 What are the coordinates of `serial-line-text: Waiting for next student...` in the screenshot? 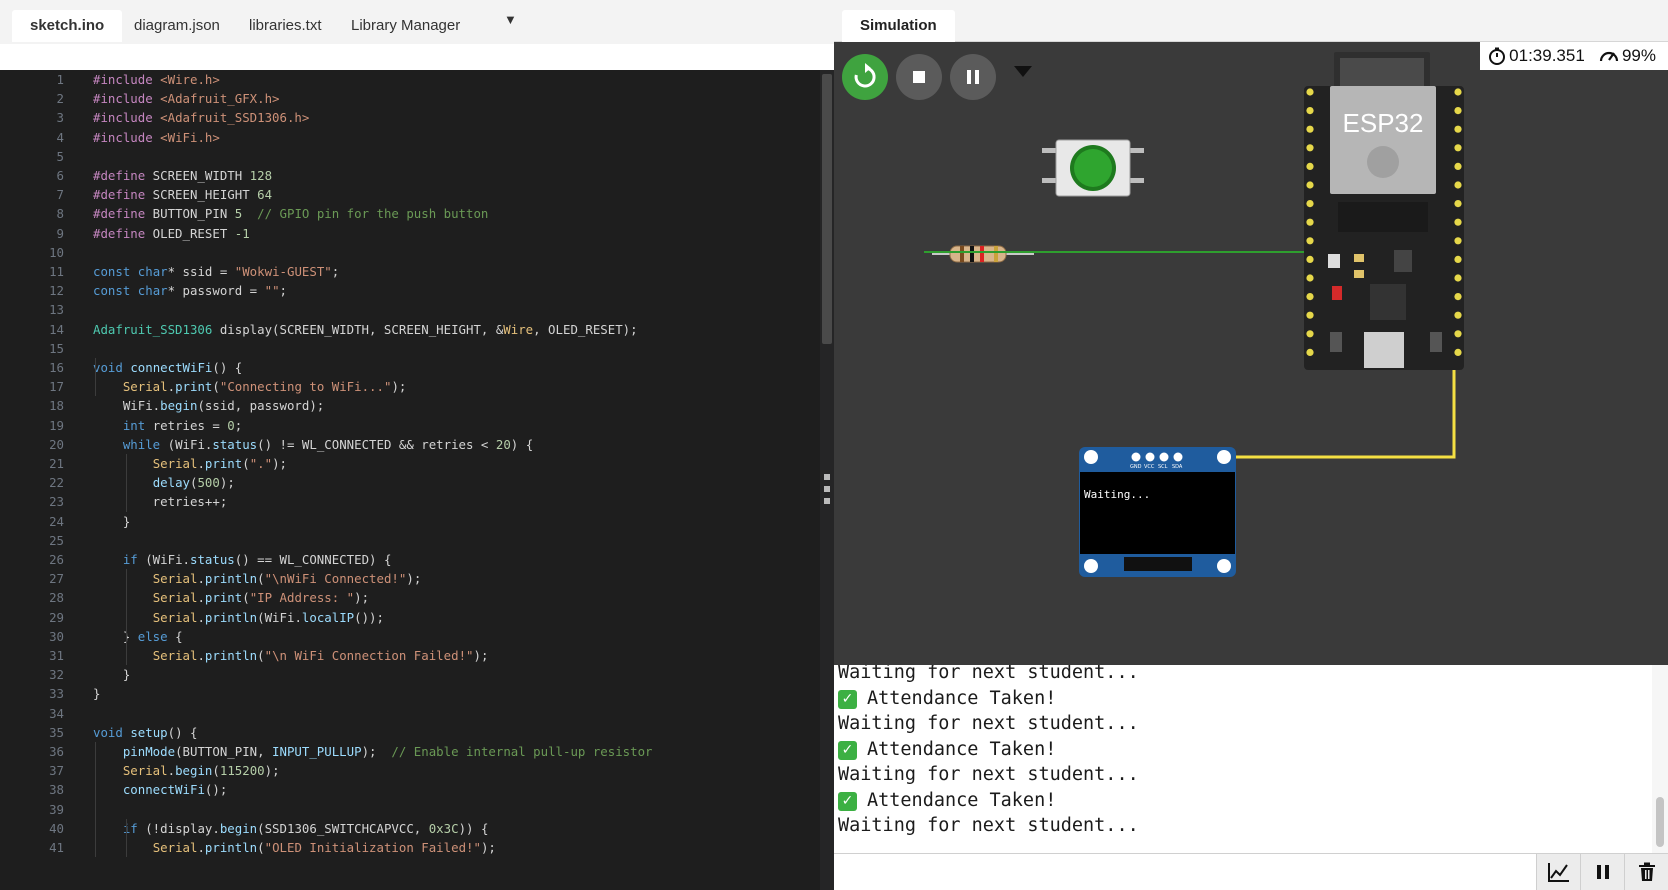 It's located at (988, 674).